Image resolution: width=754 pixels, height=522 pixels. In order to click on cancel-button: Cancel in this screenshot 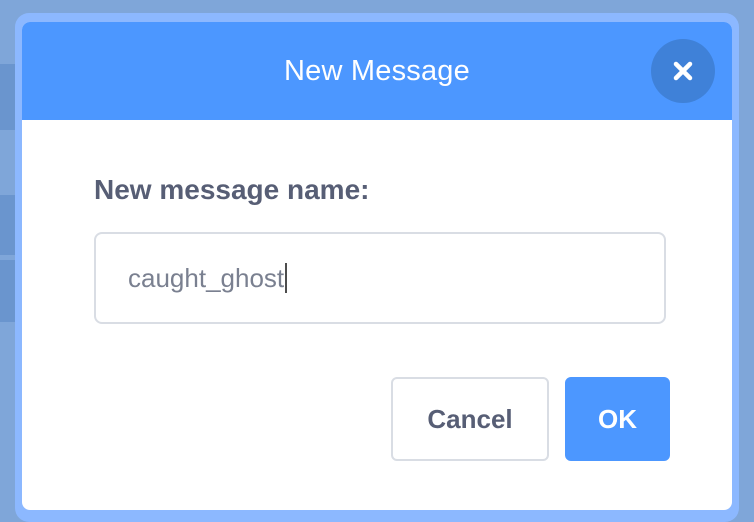, I will do `click(470, 419)`.